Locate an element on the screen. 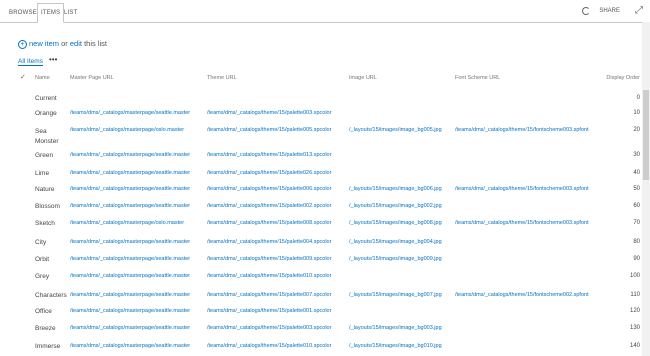 This screenshot has width=650, height=356. image-url: /_layouts/15/images/image_bg009.jpg is located at coordinates (395, 259).